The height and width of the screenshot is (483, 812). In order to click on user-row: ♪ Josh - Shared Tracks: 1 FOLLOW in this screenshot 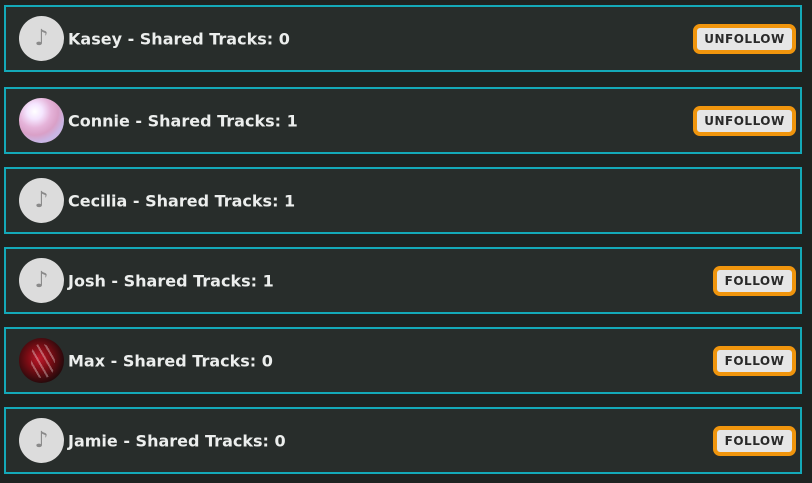, I will do `click(403, 280)`.